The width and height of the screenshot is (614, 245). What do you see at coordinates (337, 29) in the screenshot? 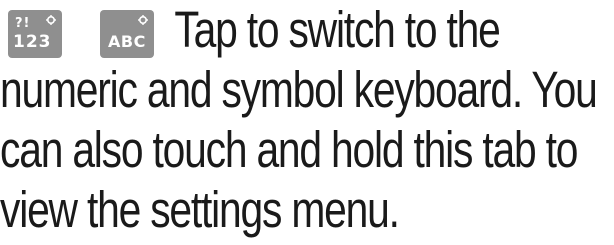
I see `description-line: Tap to switch to the` at bounding box center [337, 29].